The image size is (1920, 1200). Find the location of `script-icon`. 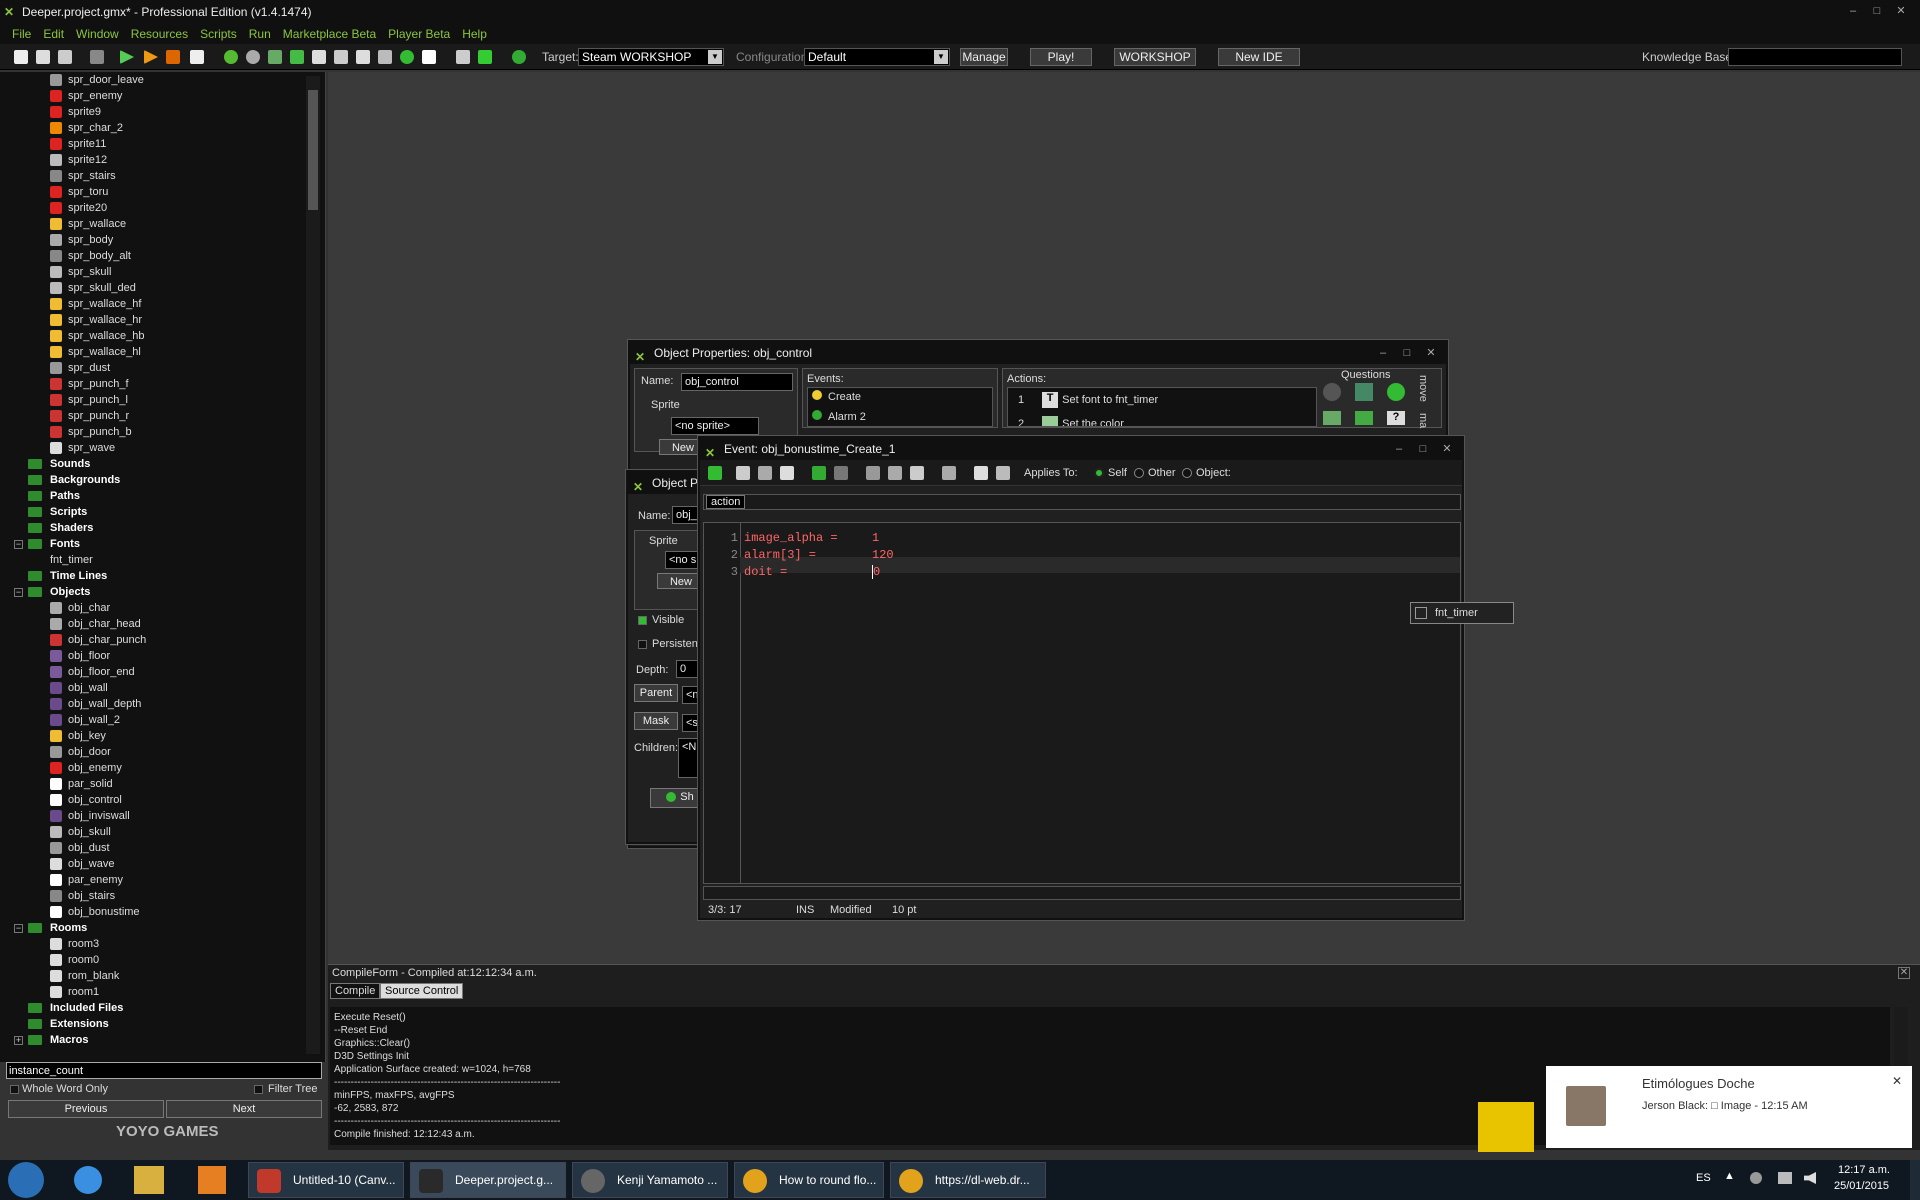

script-icon is located at coordinates (319, 57).